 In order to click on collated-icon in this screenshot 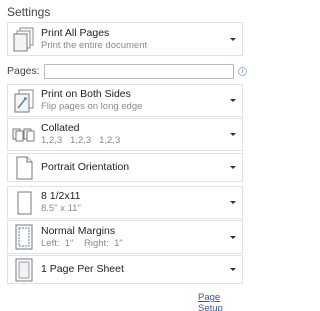, I will do `click(24, 135)`.